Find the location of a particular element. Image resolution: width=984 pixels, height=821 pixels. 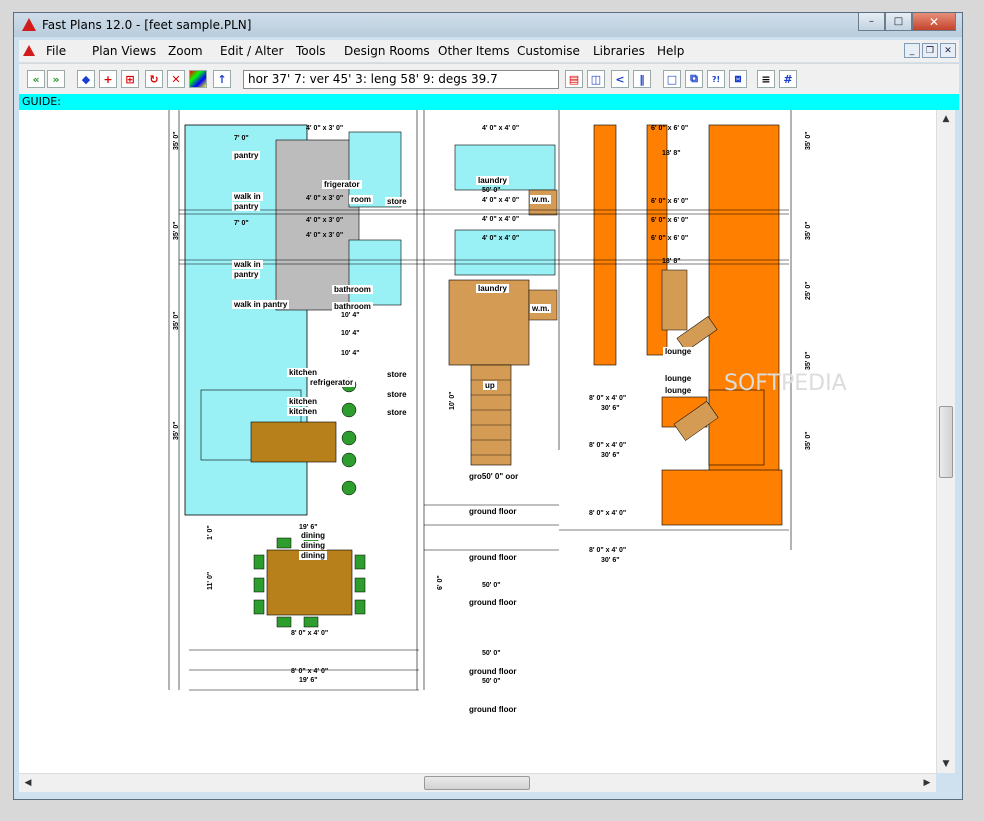

copy-icon: ⧉ is located at coordinates (694, 79).